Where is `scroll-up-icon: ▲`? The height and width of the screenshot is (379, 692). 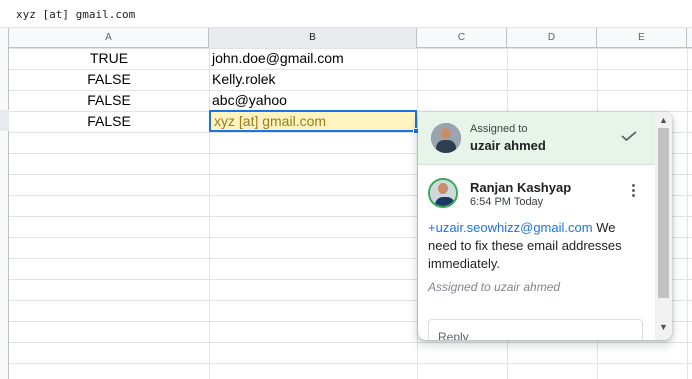
scroll-up-icon: ▲ is located at coordinates (663, 120).